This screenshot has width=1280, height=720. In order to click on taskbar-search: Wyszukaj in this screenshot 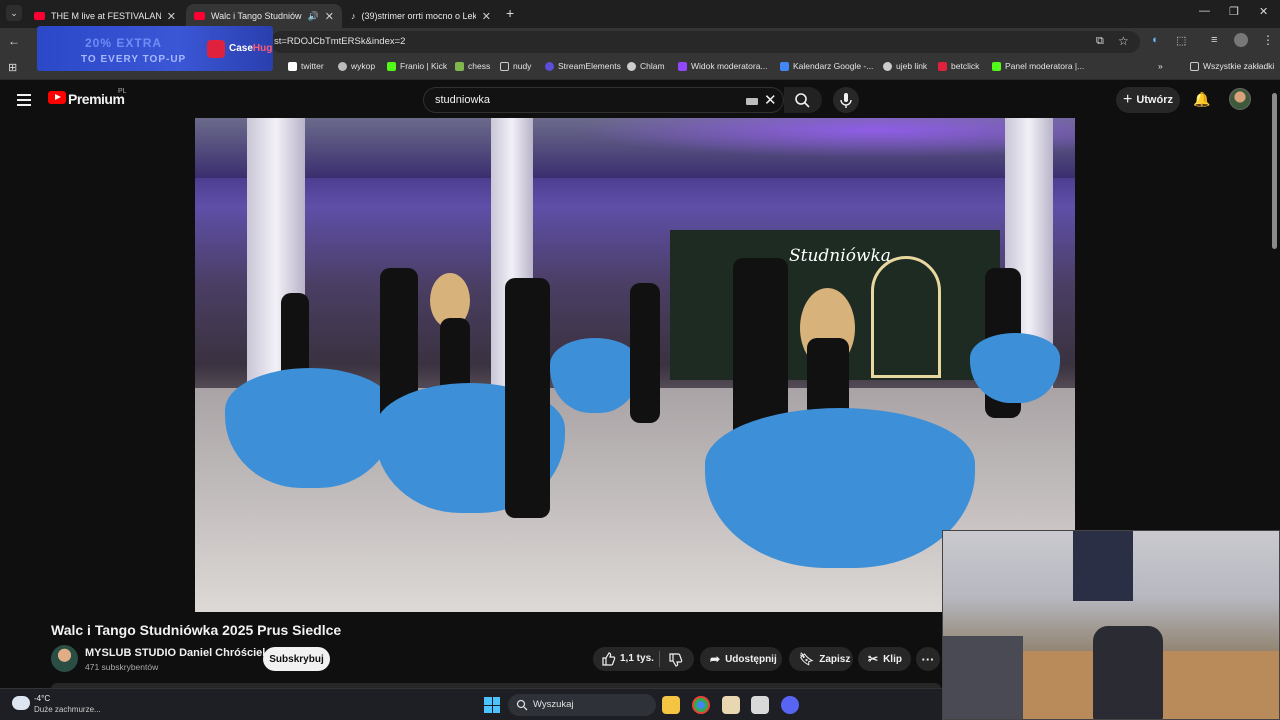, I will do `click(582, 705)`.